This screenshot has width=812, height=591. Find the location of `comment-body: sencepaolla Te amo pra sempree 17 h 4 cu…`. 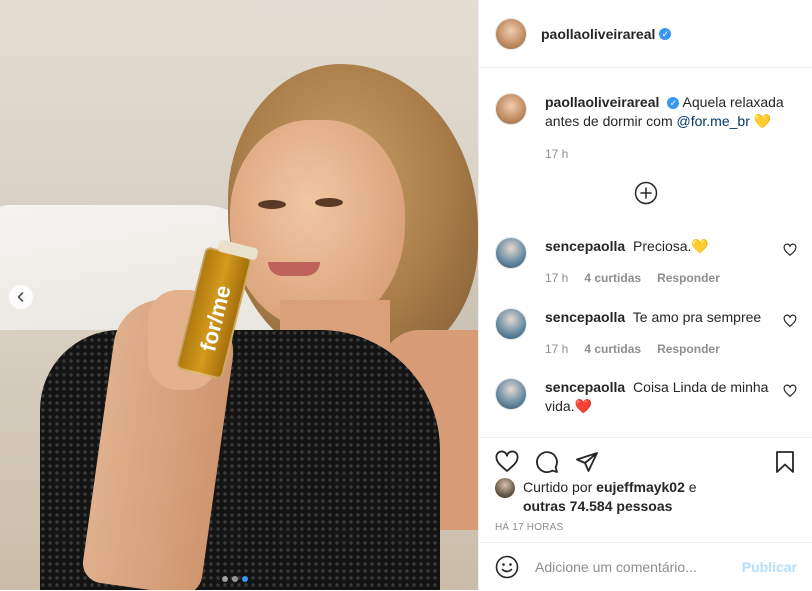

comment-body: sencepaolla Te amo pra sempree 17 h 4 cu… is located at coordinates (671, 333).